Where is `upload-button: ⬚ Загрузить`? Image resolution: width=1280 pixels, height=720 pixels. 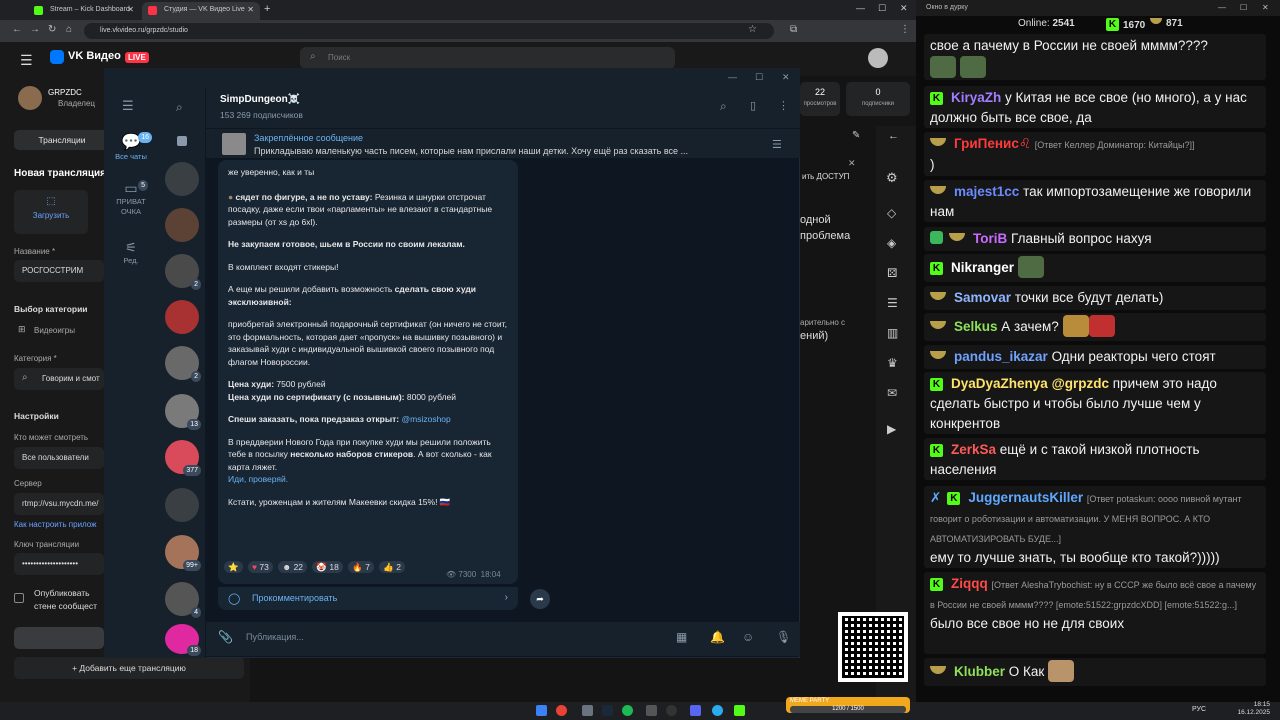 upload-button: ⬚ Загрузить is located at coordinates (51, 212).